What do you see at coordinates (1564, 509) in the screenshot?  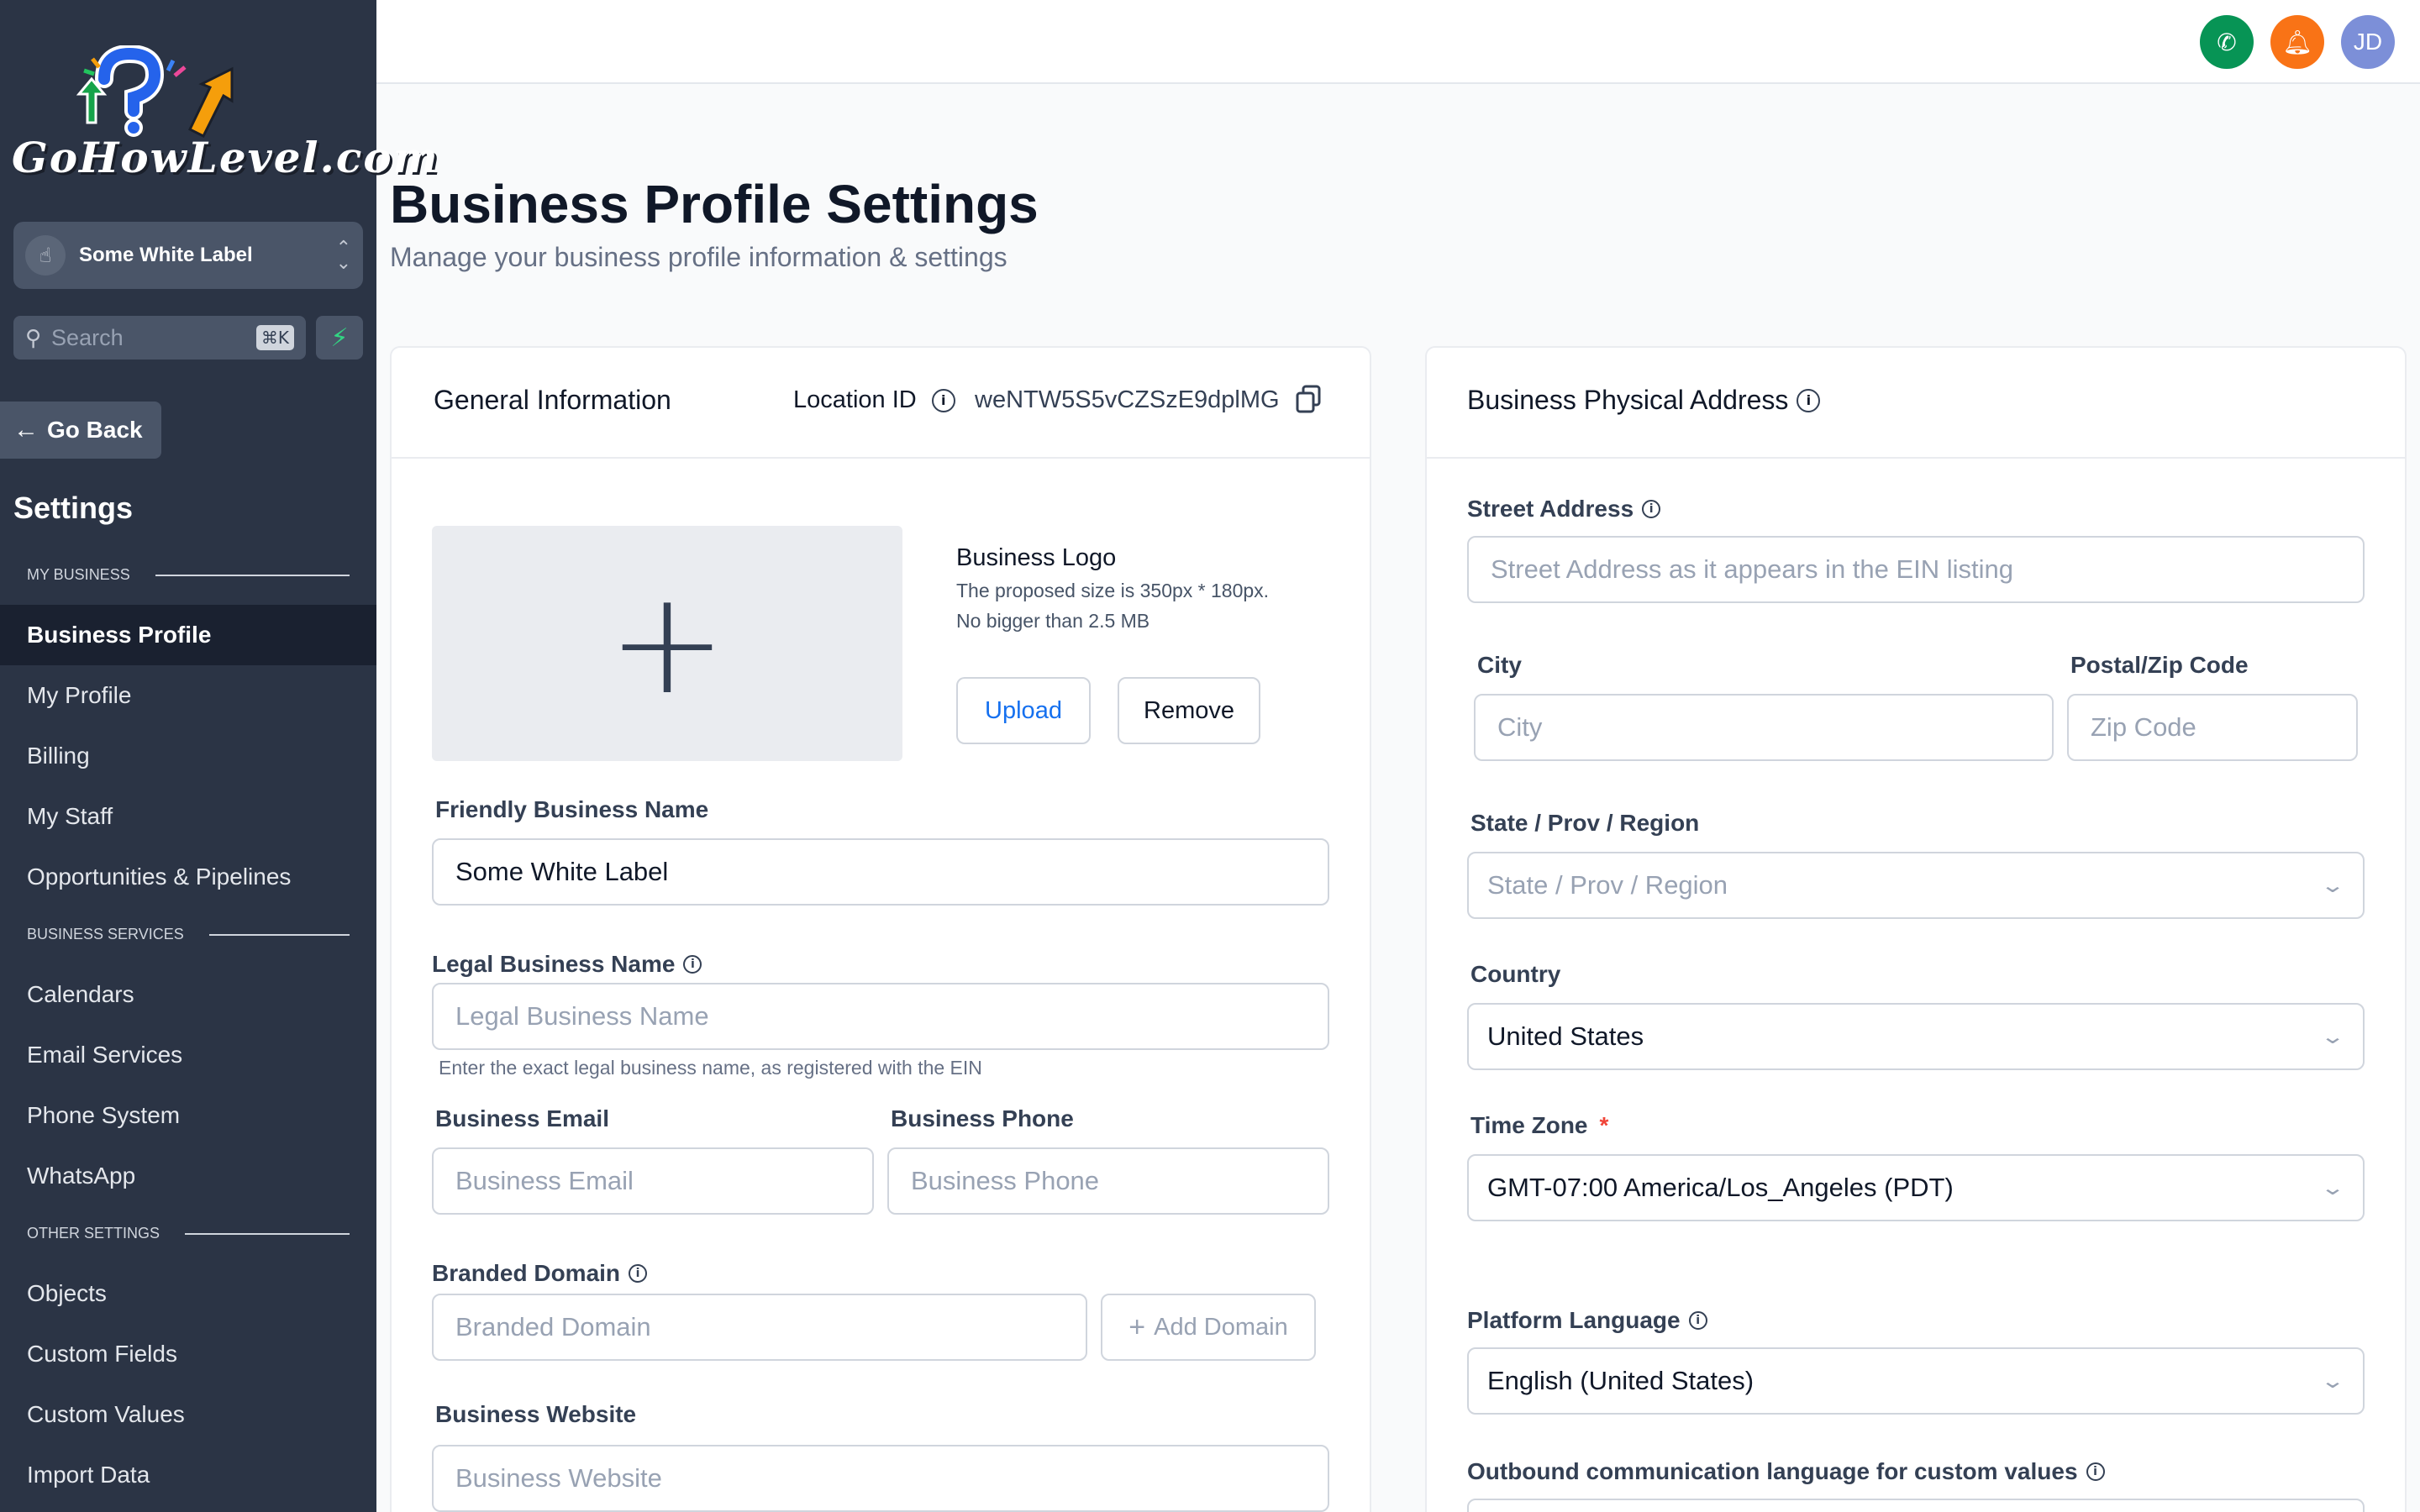 I see `street-address-label: Street Address i` at bounding box center [1564, 509].